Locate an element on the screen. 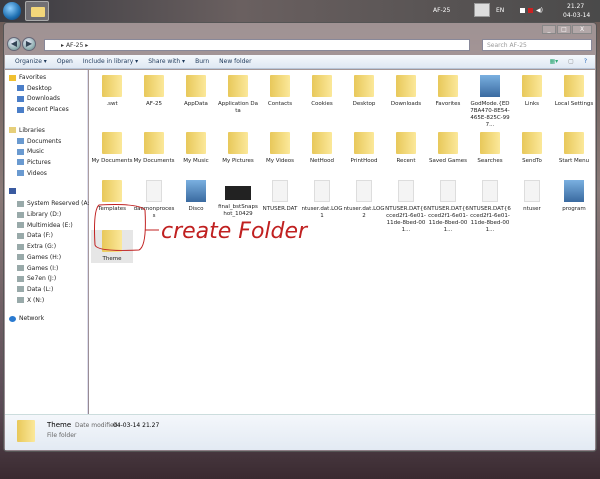  flag-icon is located at coordinates (522, 10).